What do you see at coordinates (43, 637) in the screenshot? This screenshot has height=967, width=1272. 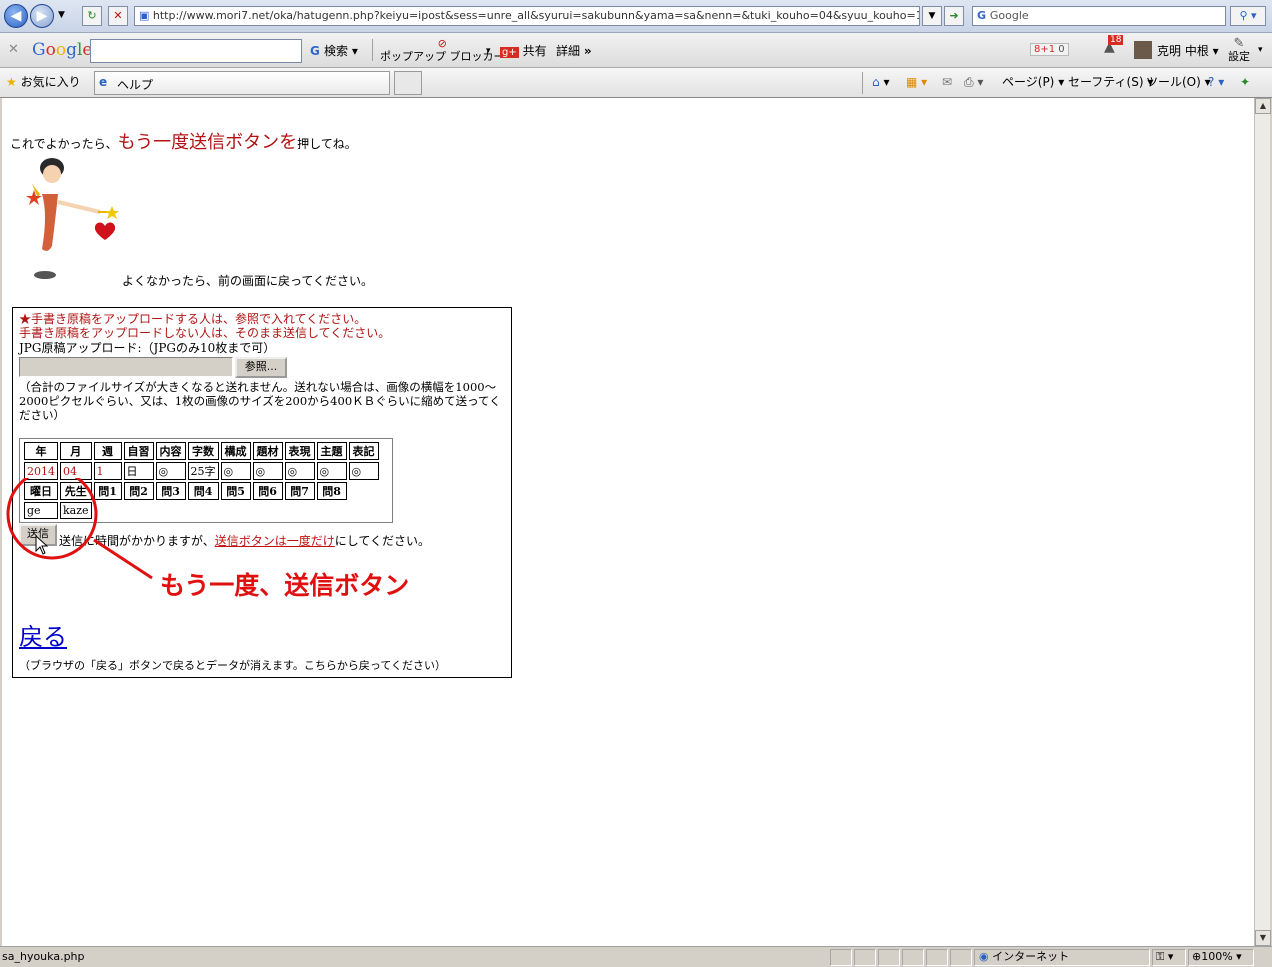 I see `back-link: 戻る` at bounding box center [43, 637].